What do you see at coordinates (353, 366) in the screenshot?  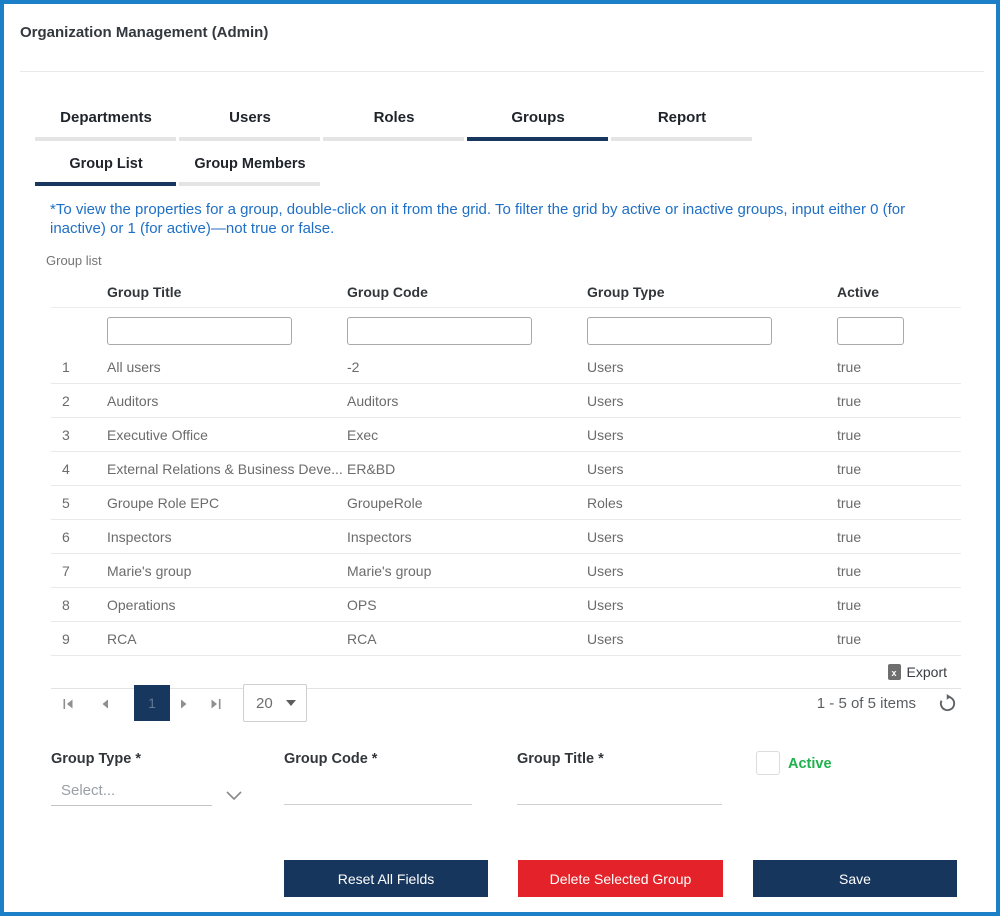 I see `group-code-cell: -2` at bounding box center [353, 366].